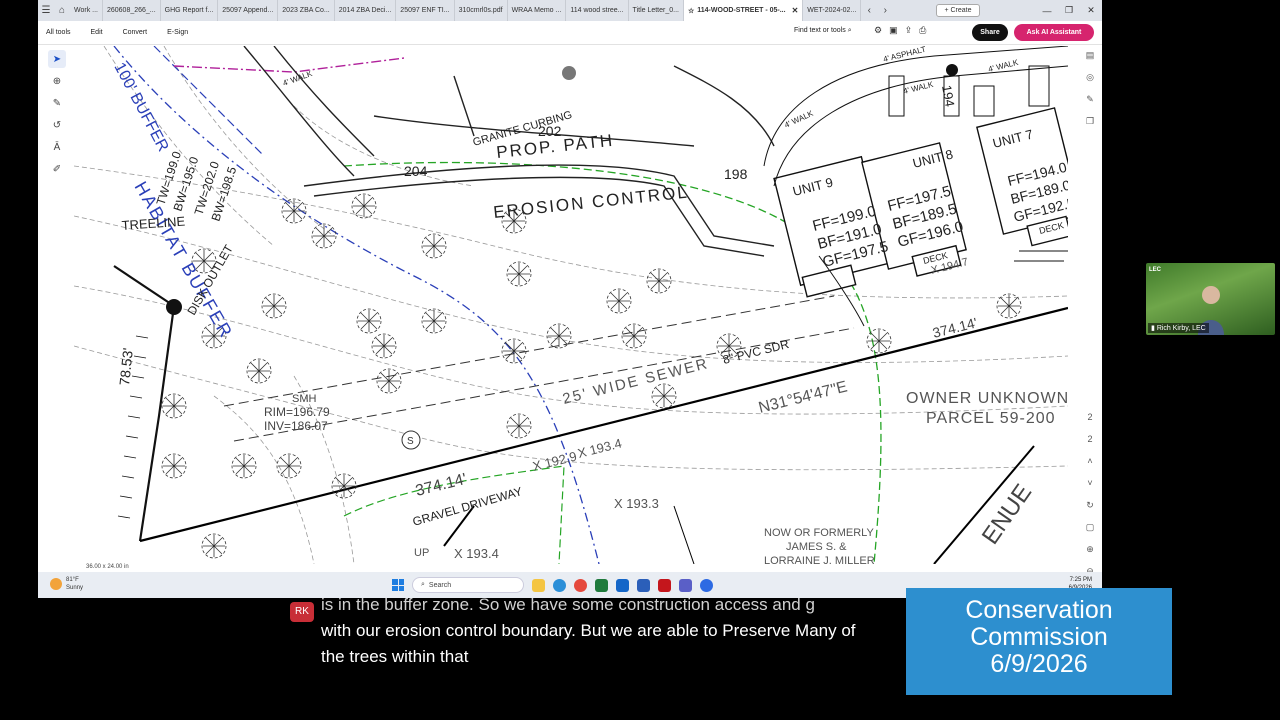 The height and width of the screenshot is (720, 1280). What do you see at coordinates (922, 30) in the screenshot?
I see `print-icon: ⎙` at bounding box center [922, 30].